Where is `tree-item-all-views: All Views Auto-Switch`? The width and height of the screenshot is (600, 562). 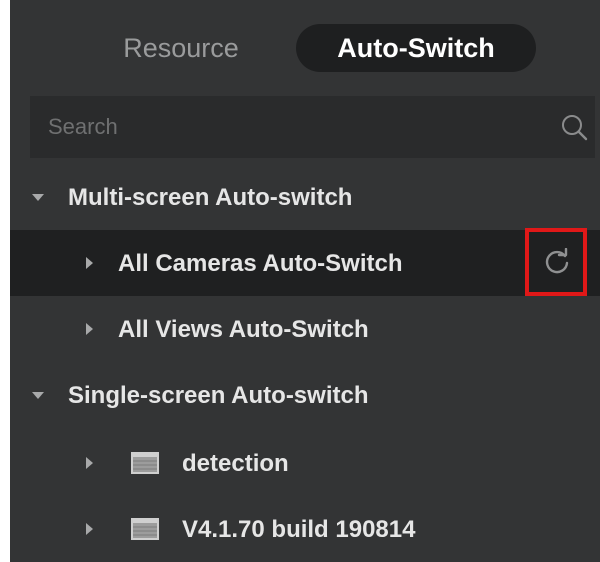
tree-item-all-views: All Views Auto-Switch is located at coordinates (305, 329).